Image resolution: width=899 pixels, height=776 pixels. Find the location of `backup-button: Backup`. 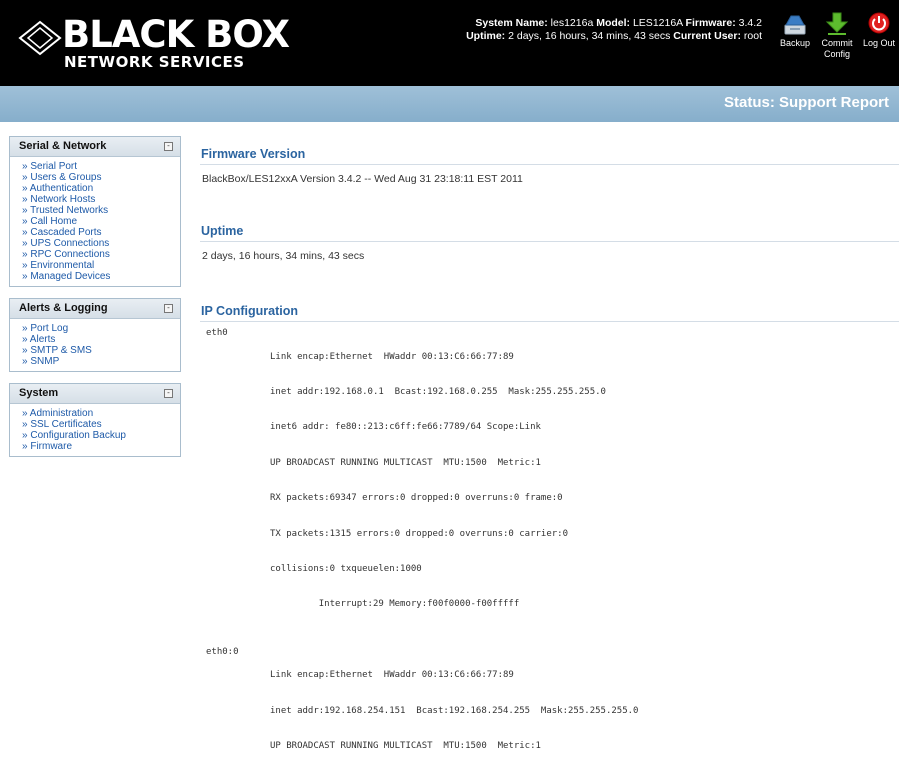

backup-button: Backup is located at coordinates (795, 30).